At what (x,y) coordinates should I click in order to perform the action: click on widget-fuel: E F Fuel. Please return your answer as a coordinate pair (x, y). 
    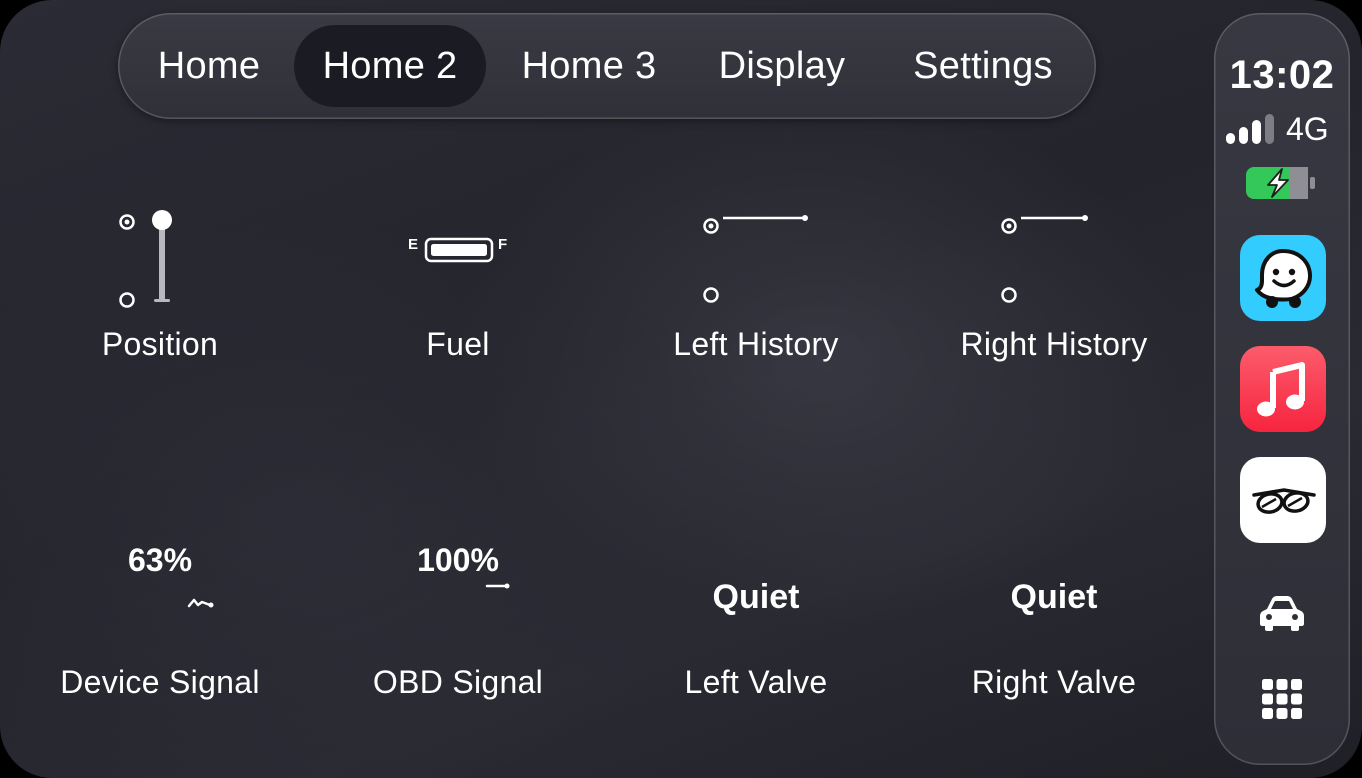
    Looking at the image, I should click on (458, 279).